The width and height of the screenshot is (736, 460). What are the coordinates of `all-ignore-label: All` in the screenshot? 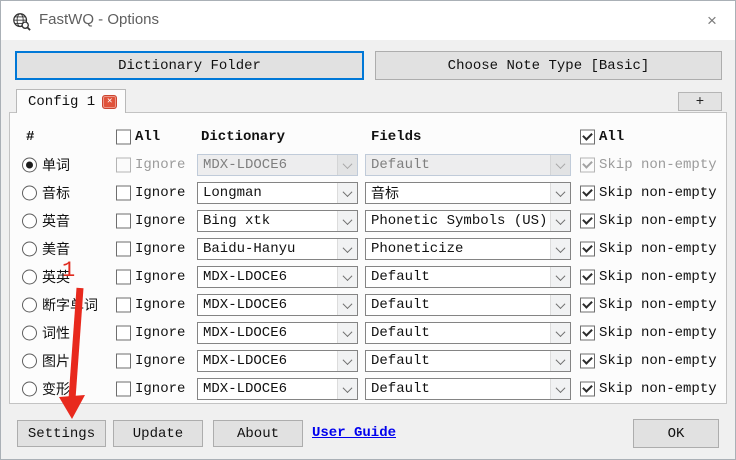 It's located at (148, 137).